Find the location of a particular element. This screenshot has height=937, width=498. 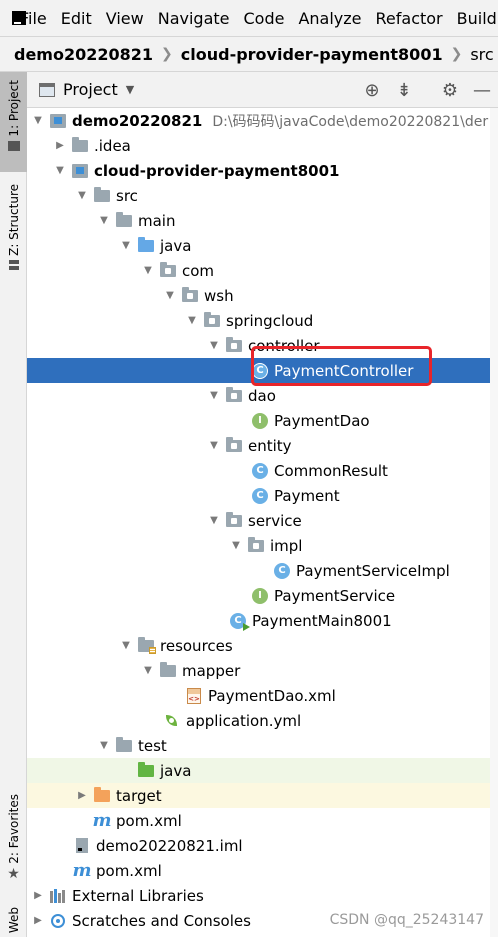

menu-analyze: Analyze is located at coordinates (329, 18).